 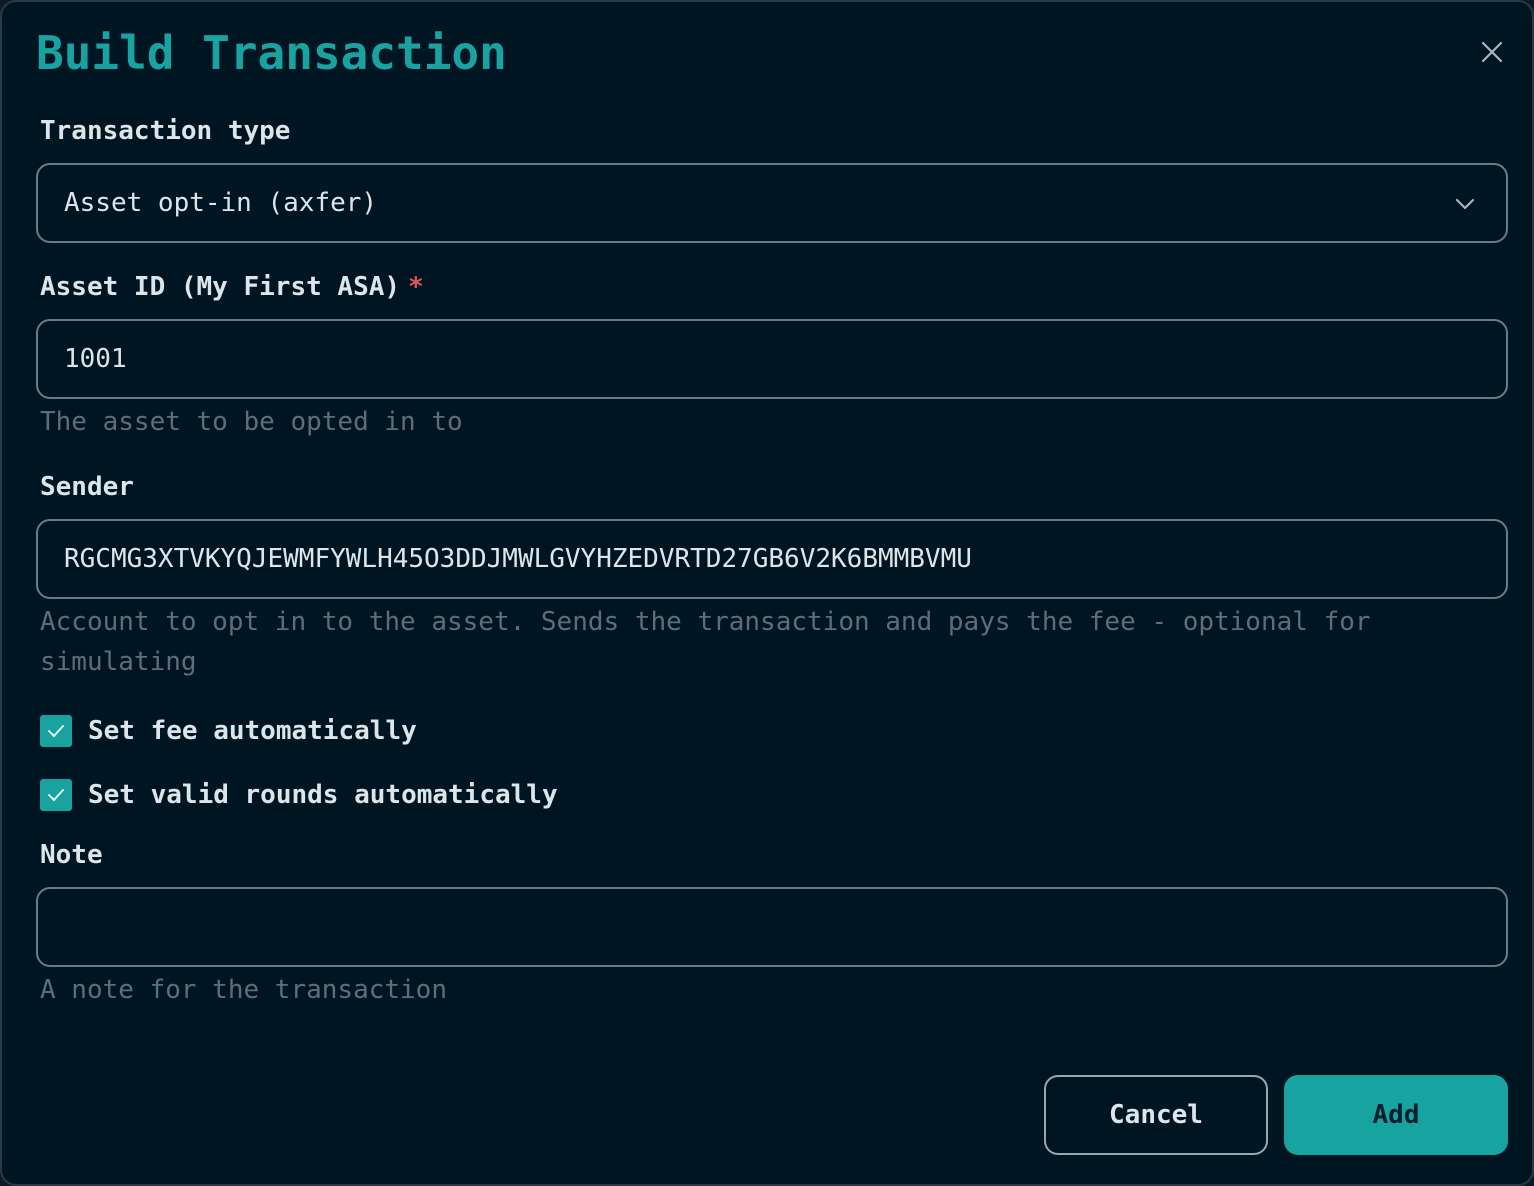 What do you see at coordinates (220, 287) in the screenshot?
I see `asset-id-label-text: Asset ID (My First ASA)` at bounding box center [220, 287].